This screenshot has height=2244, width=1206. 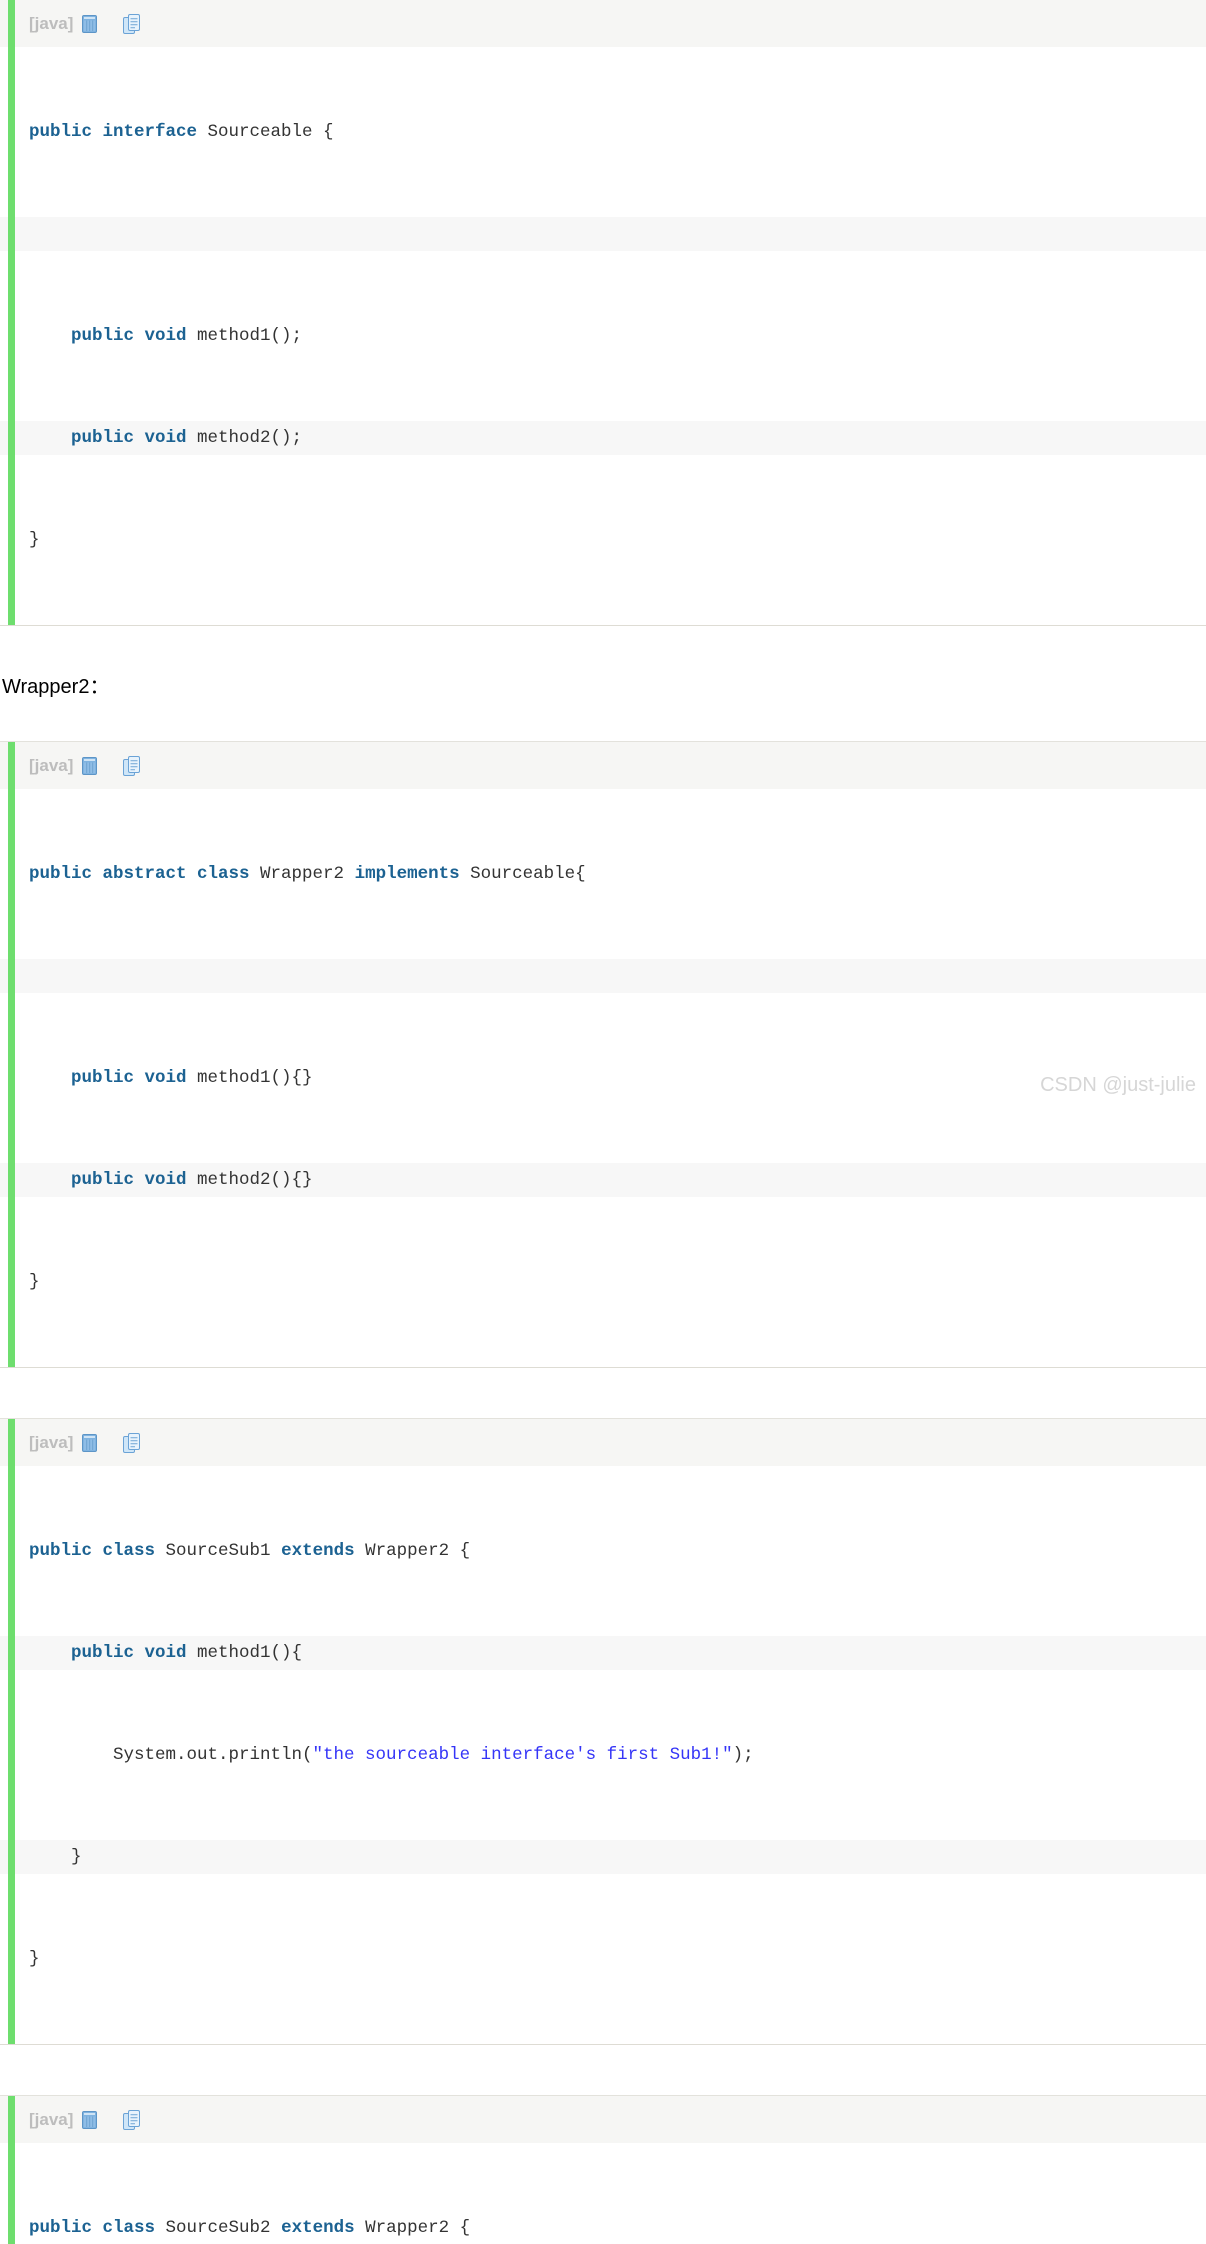 I want to click on section-heading-wrapper2: Wrapper2：, so click(x=56, y=687).